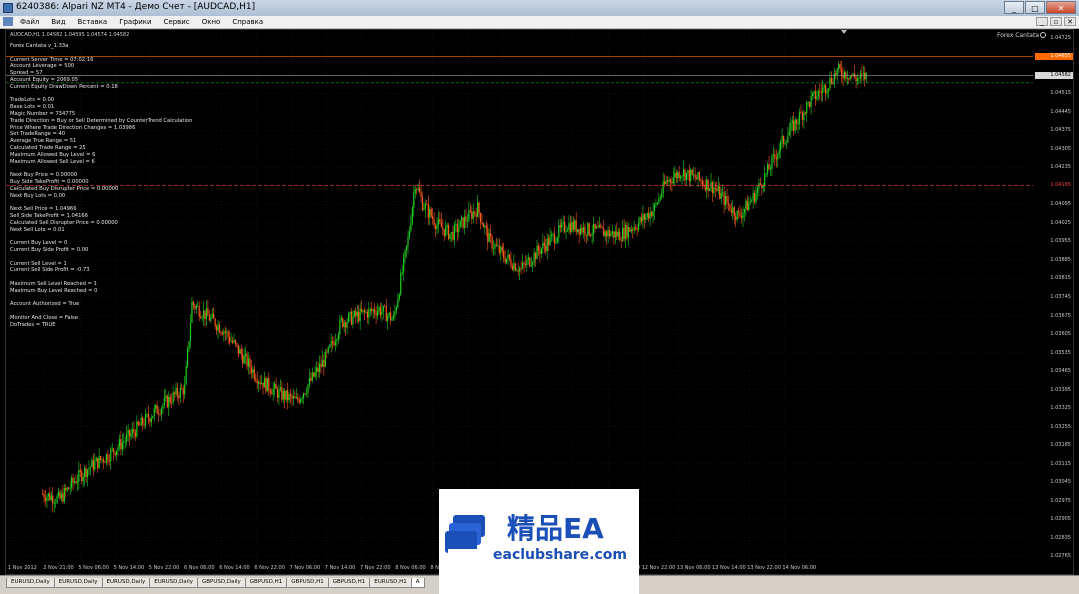 This screenshot has width=1079, height=594. I want to click on chart-window-icon, so click(8, 21).